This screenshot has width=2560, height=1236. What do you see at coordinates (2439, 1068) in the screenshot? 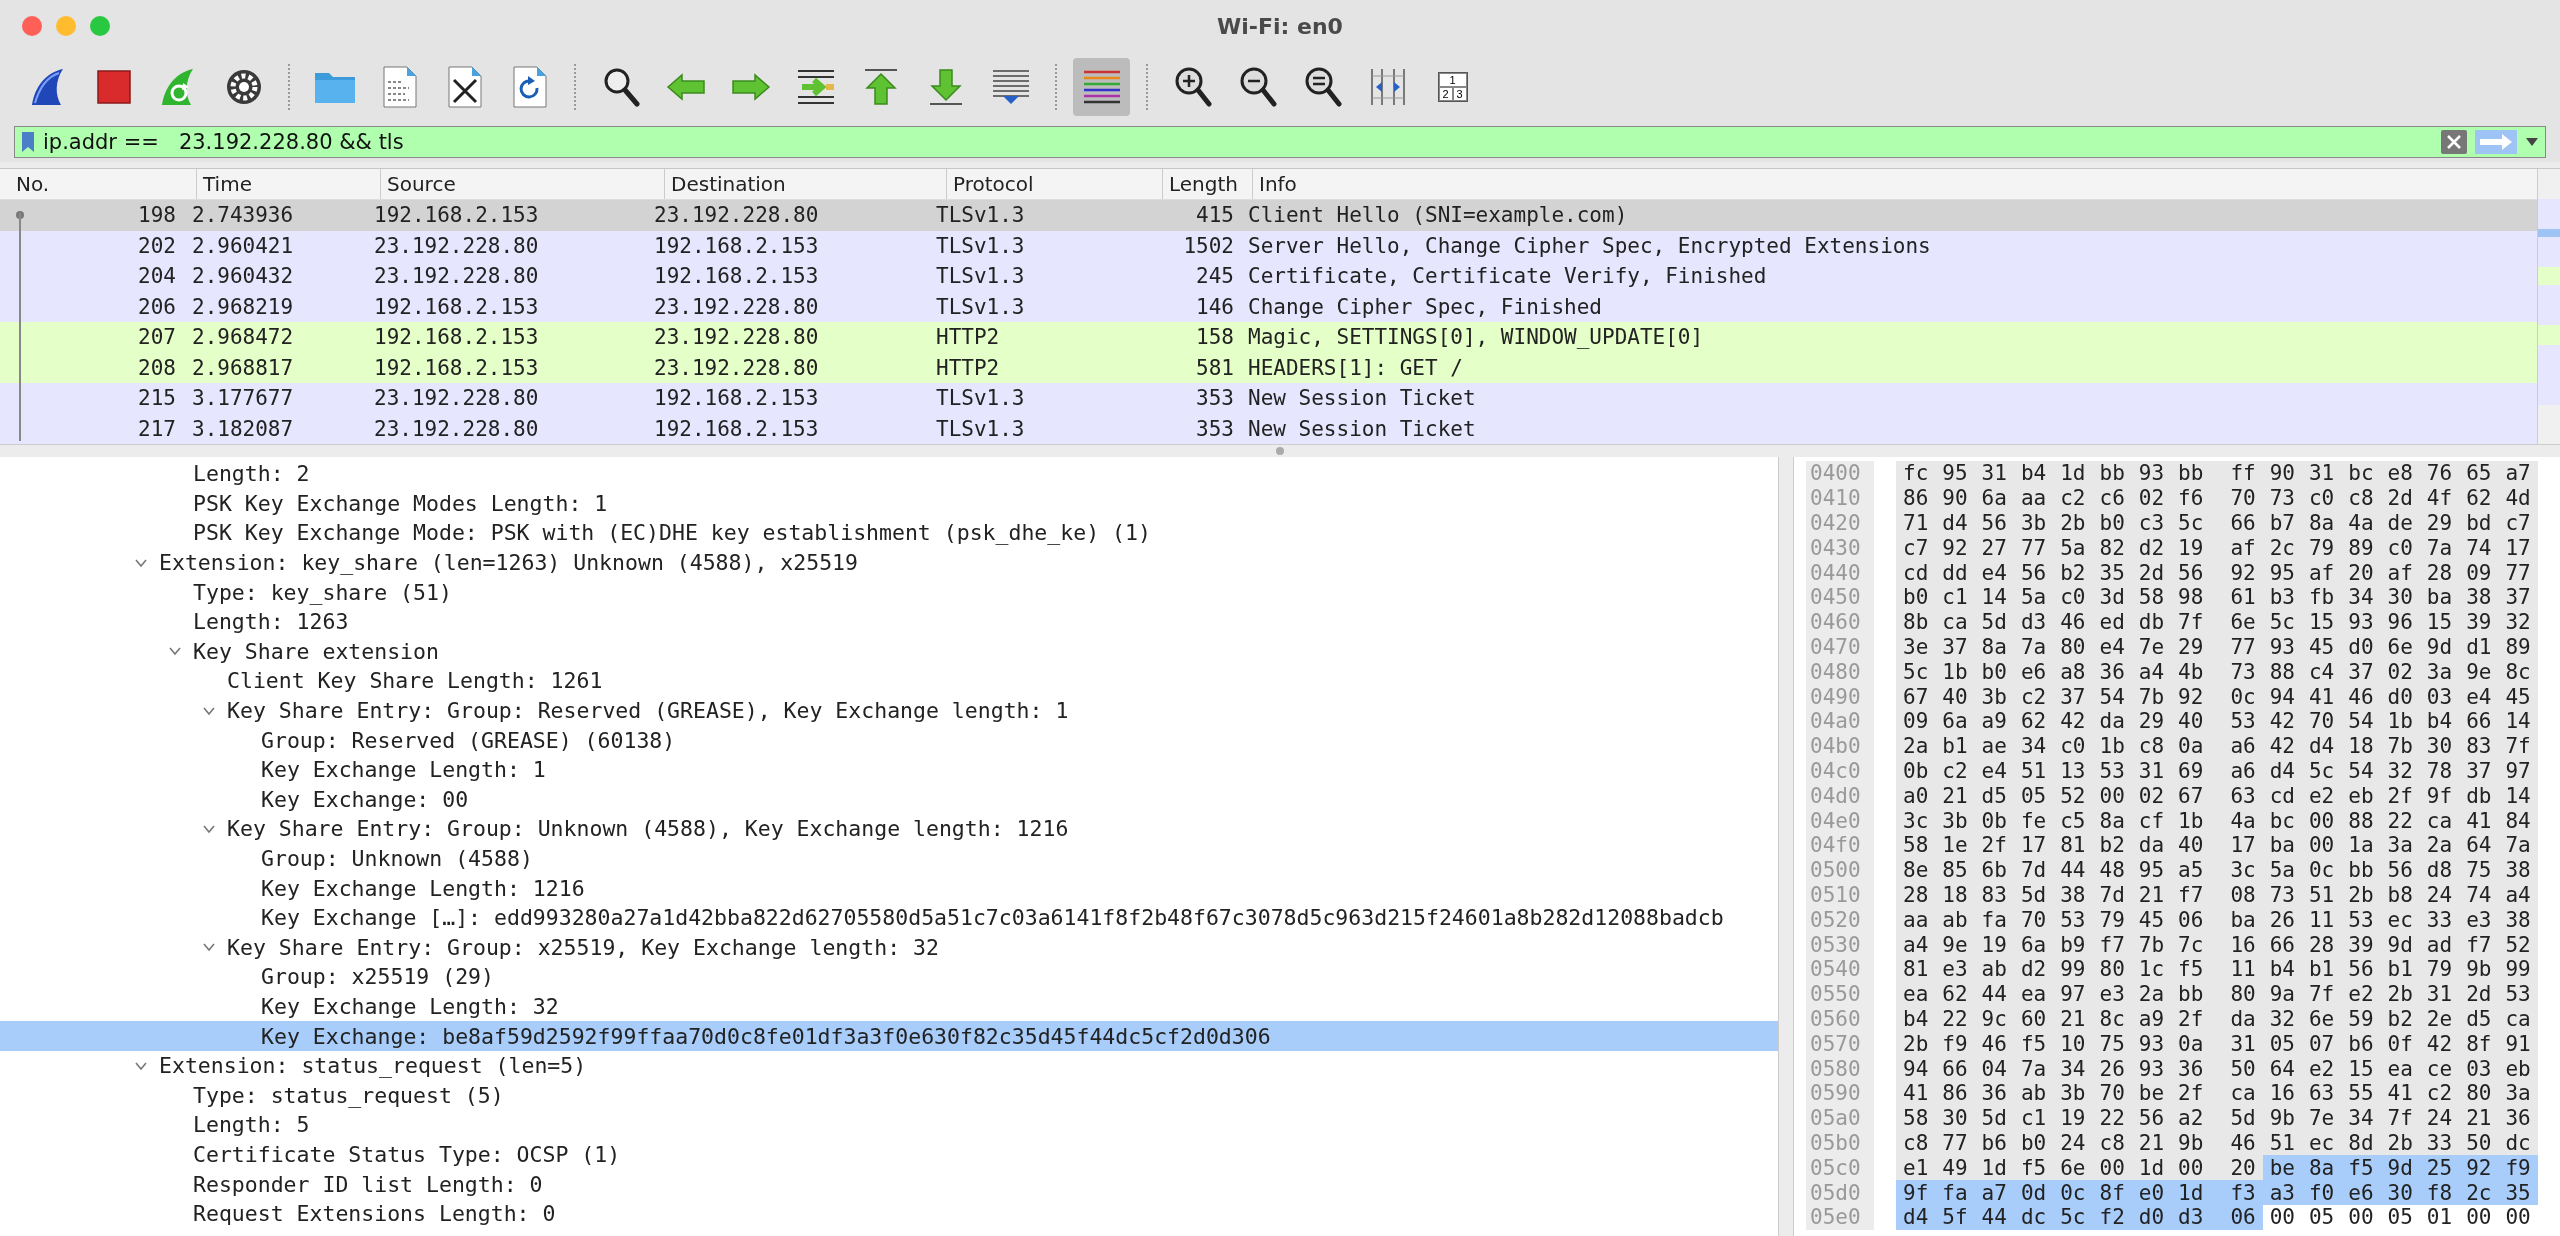
I see `hex-byte: ce` at bounding box center [2439, 1068].